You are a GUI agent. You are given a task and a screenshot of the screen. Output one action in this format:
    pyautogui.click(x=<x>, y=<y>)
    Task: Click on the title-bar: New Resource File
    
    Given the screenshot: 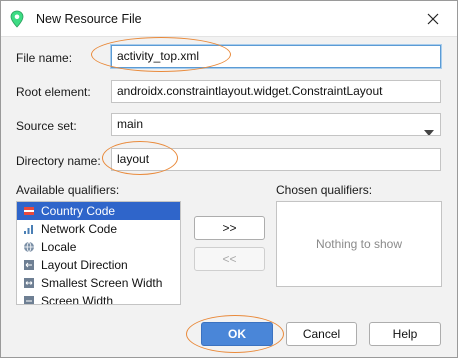 What is the action you would take?
    pyautogui.click(x=229, y=19)
    